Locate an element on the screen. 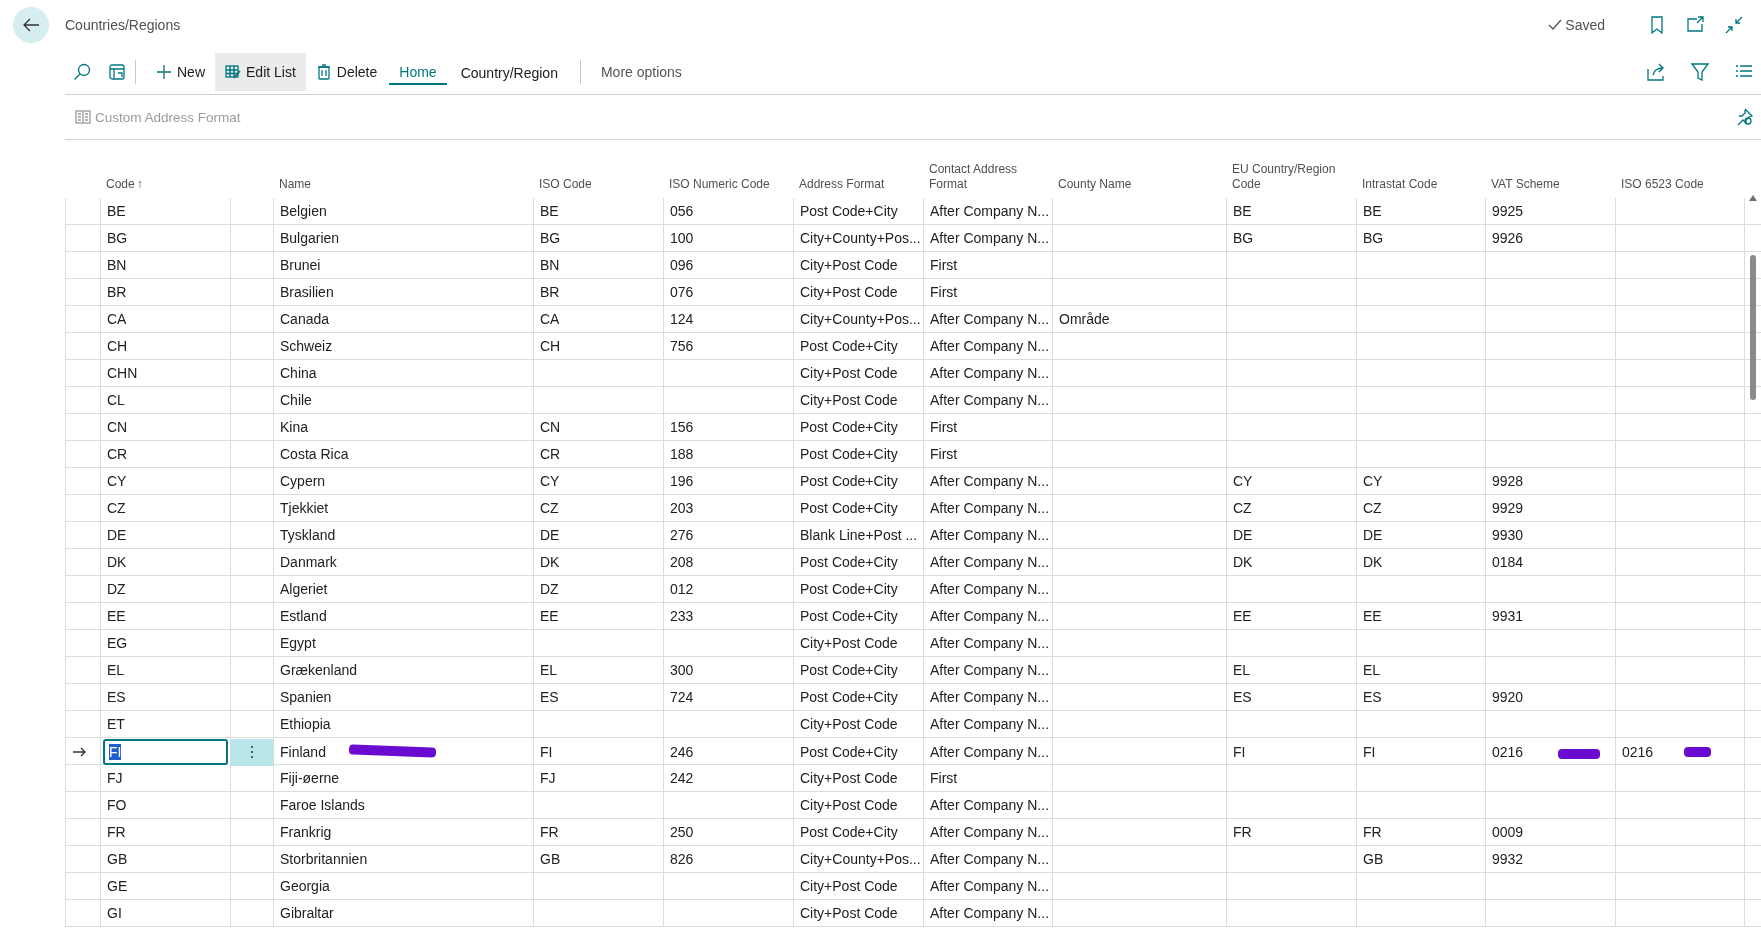 This screenshot has height=940, width=1761. table-cell: CN is located at coordinates (117, 427).